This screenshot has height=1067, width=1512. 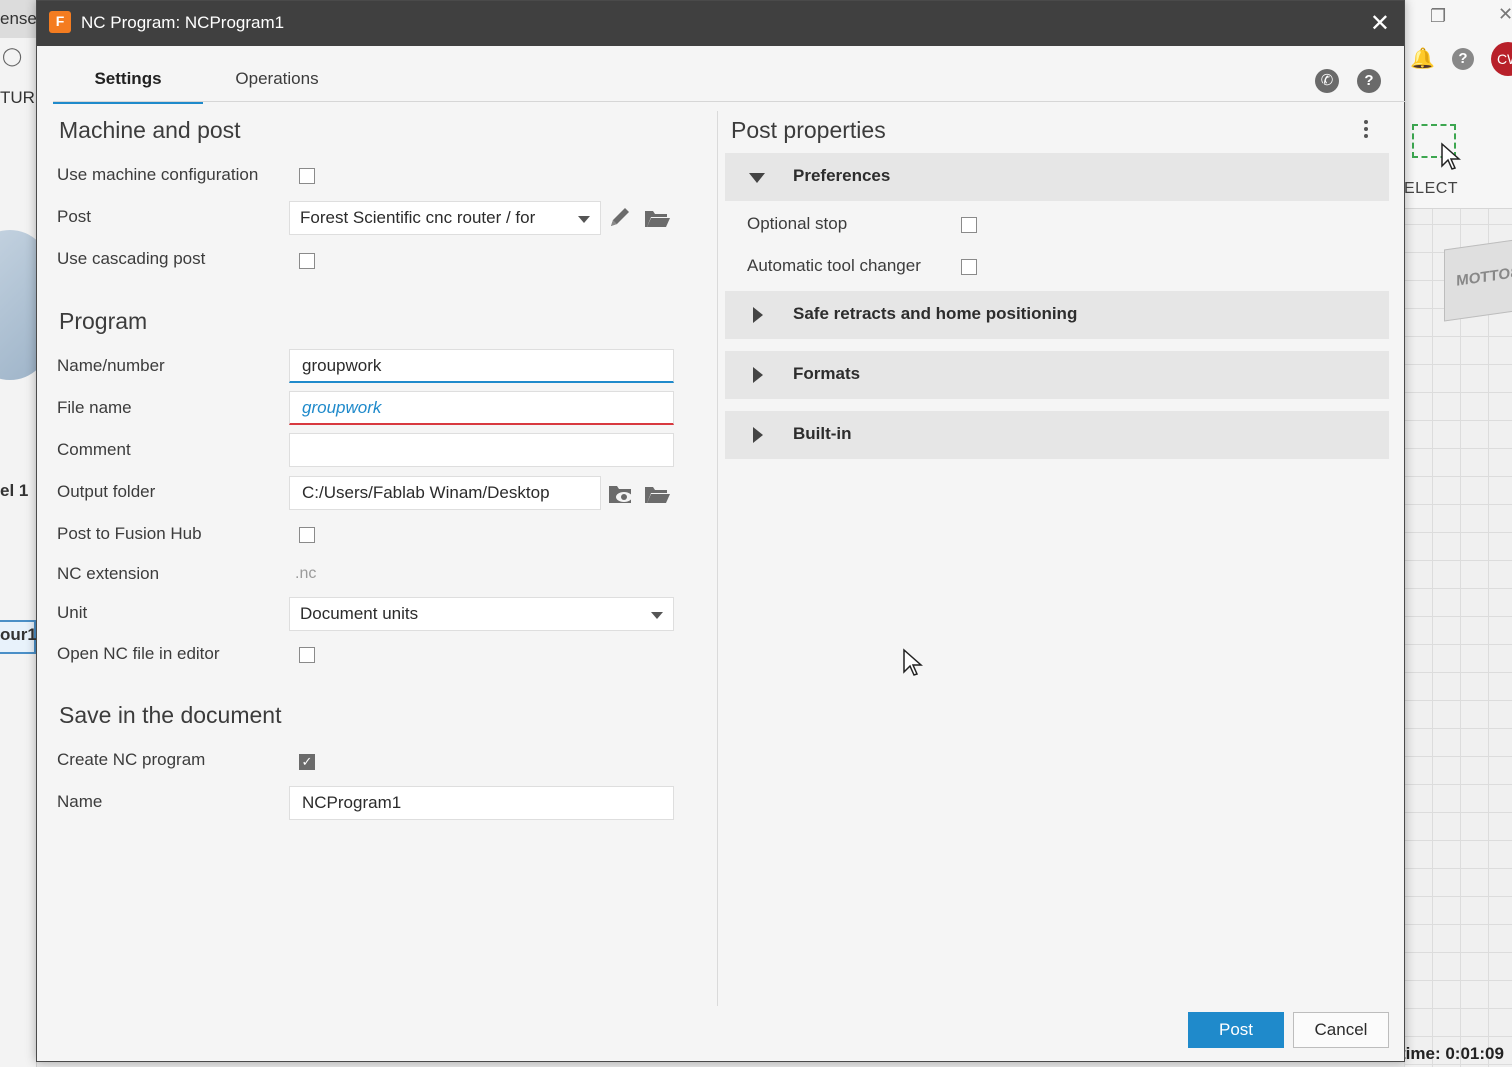 What do you see at coordinates (94, 407) in the screenshot?
I see `file-name-label: File name` at bounding box center [94, 407].